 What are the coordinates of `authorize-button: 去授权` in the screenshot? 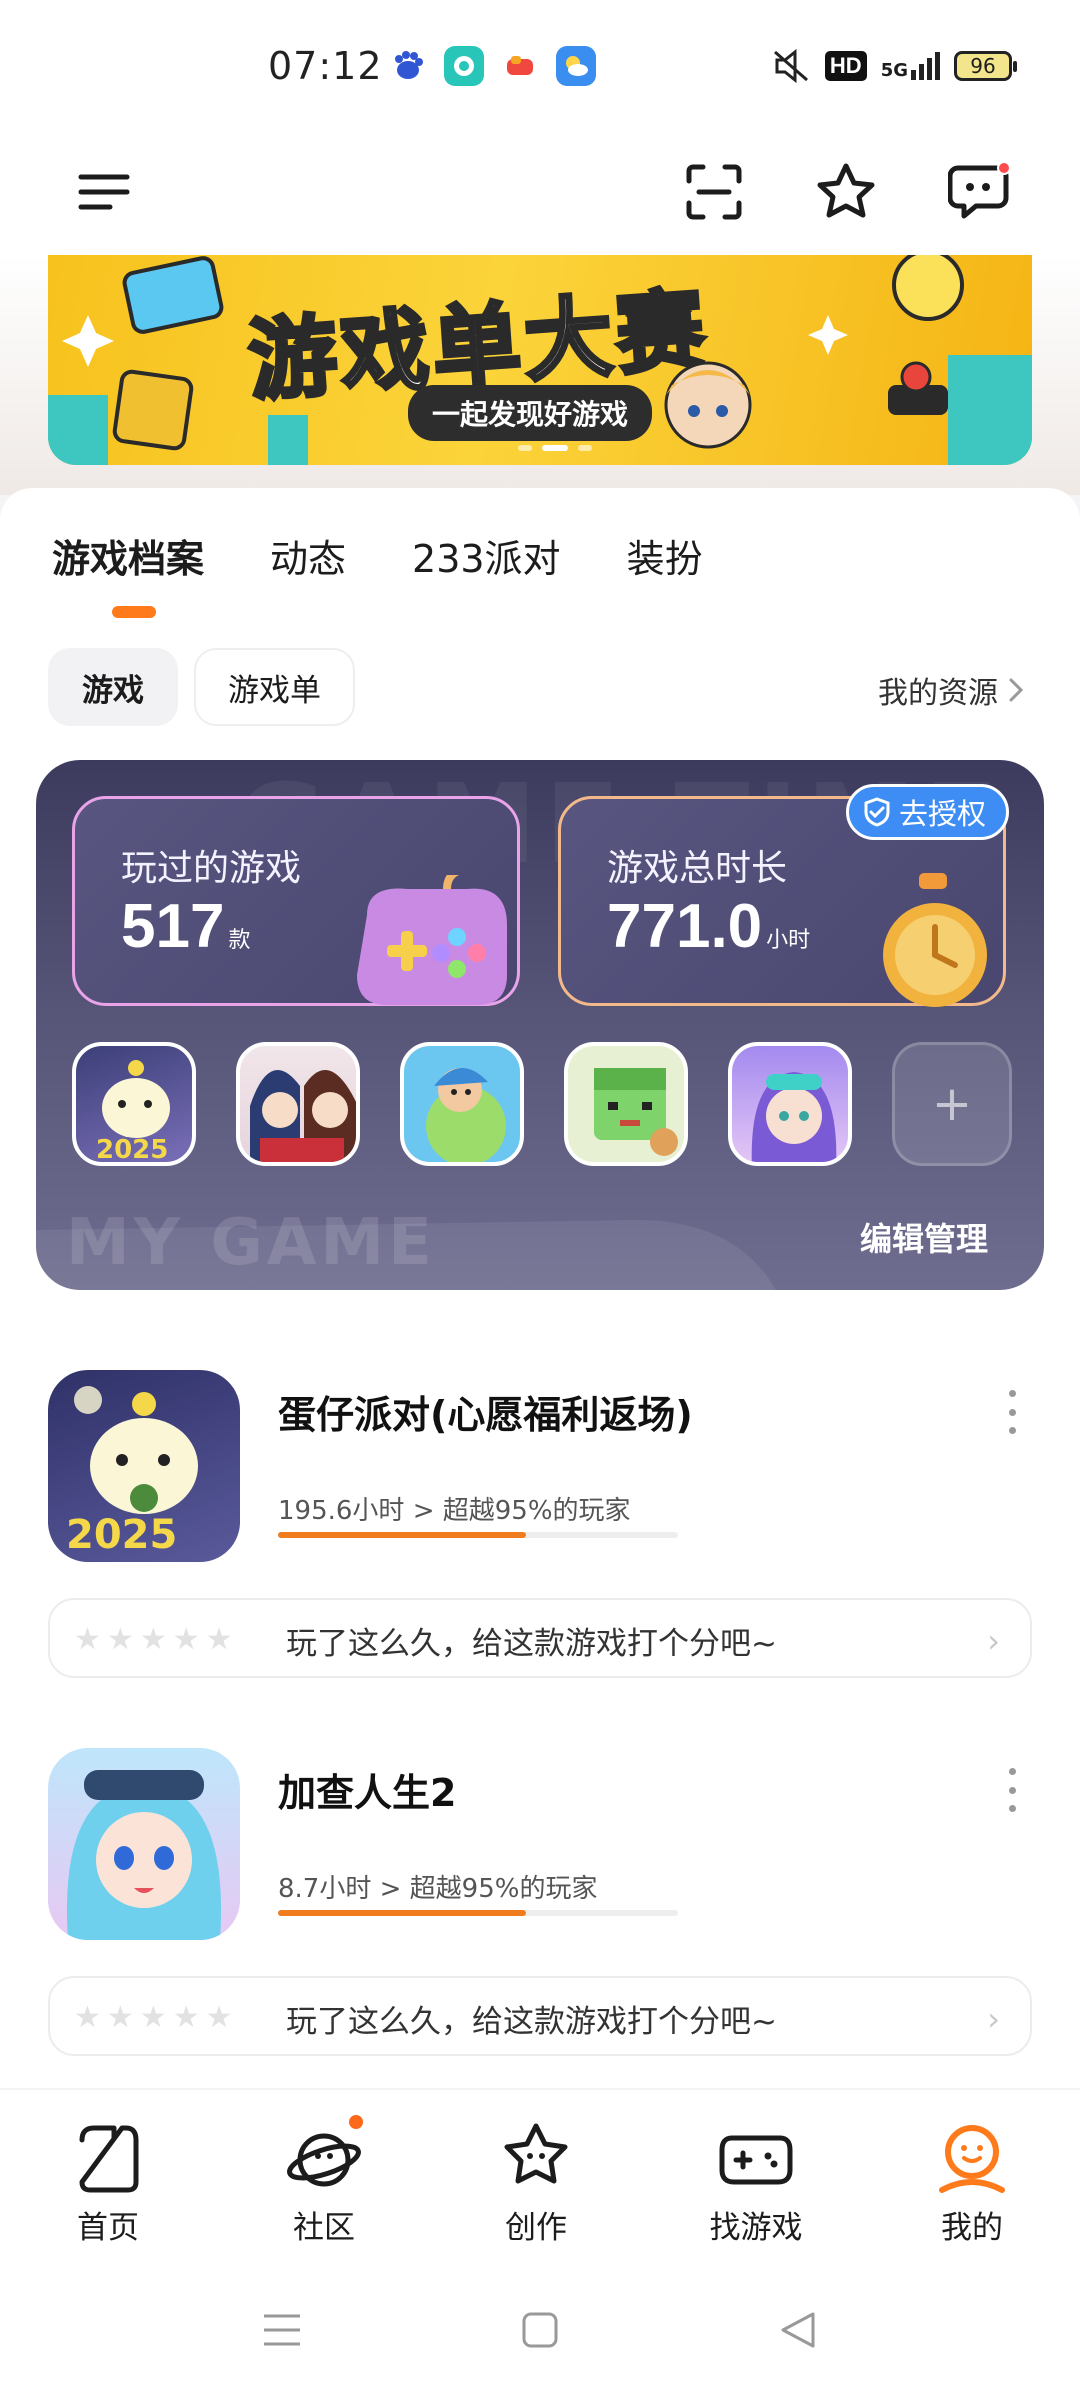 It's located at (928, 812).